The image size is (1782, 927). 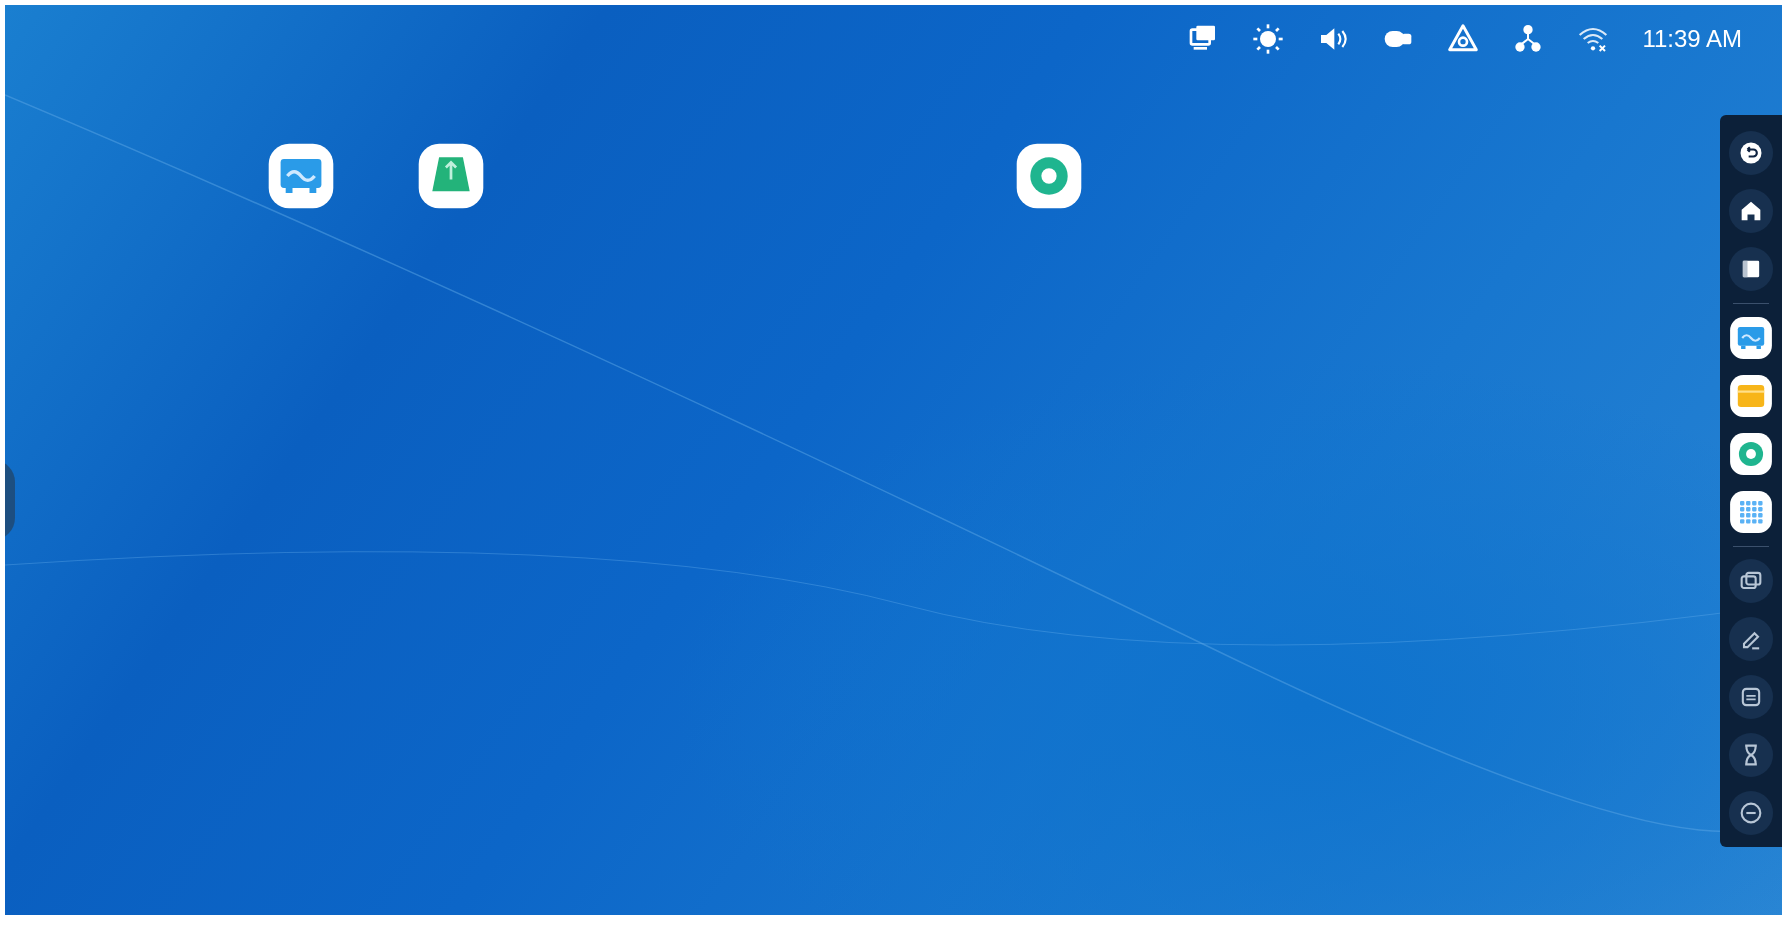 What do you see at coordinates (1751, 396) in the screenshot?
I see `folder-app-icon` at bounding box center [1751, 396].